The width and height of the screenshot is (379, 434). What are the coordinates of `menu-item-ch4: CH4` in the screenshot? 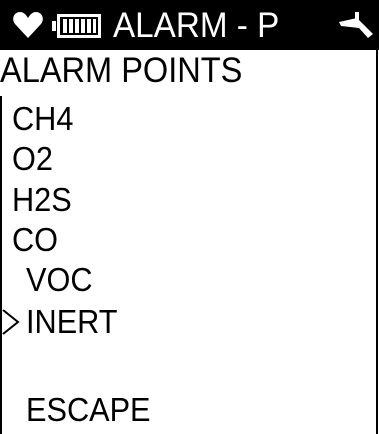 It's located at (42, 119).